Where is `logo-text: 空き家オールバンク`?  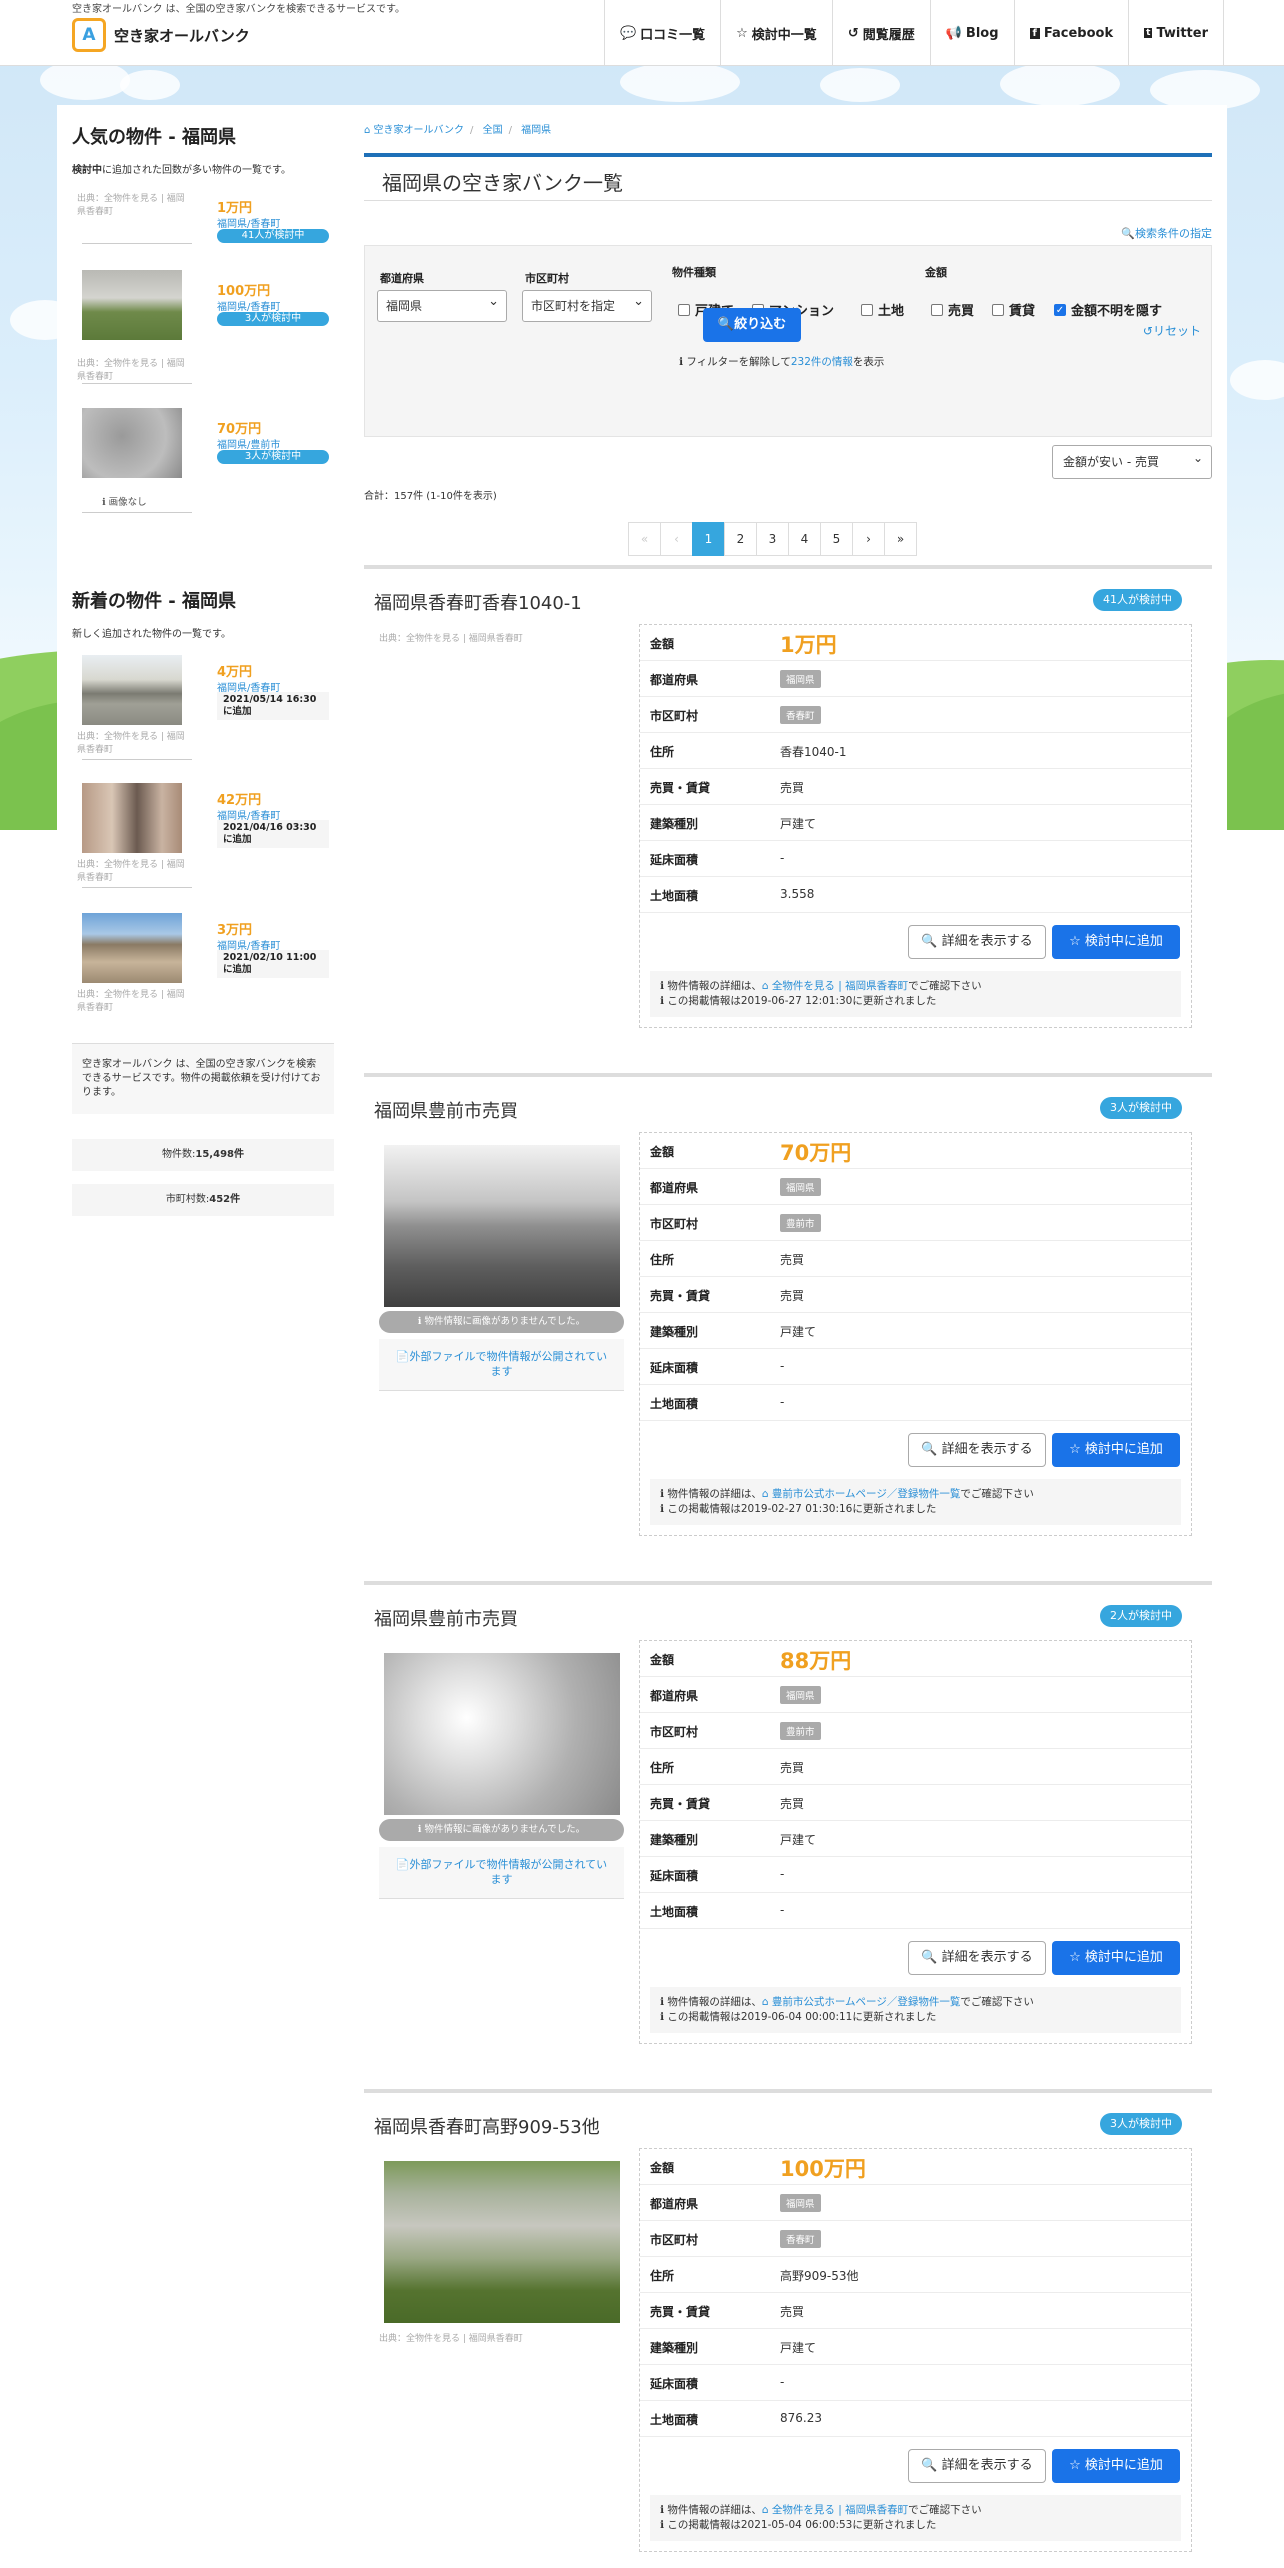
logo-text: 空き家オールバンク is located at coordinates (182, 35).